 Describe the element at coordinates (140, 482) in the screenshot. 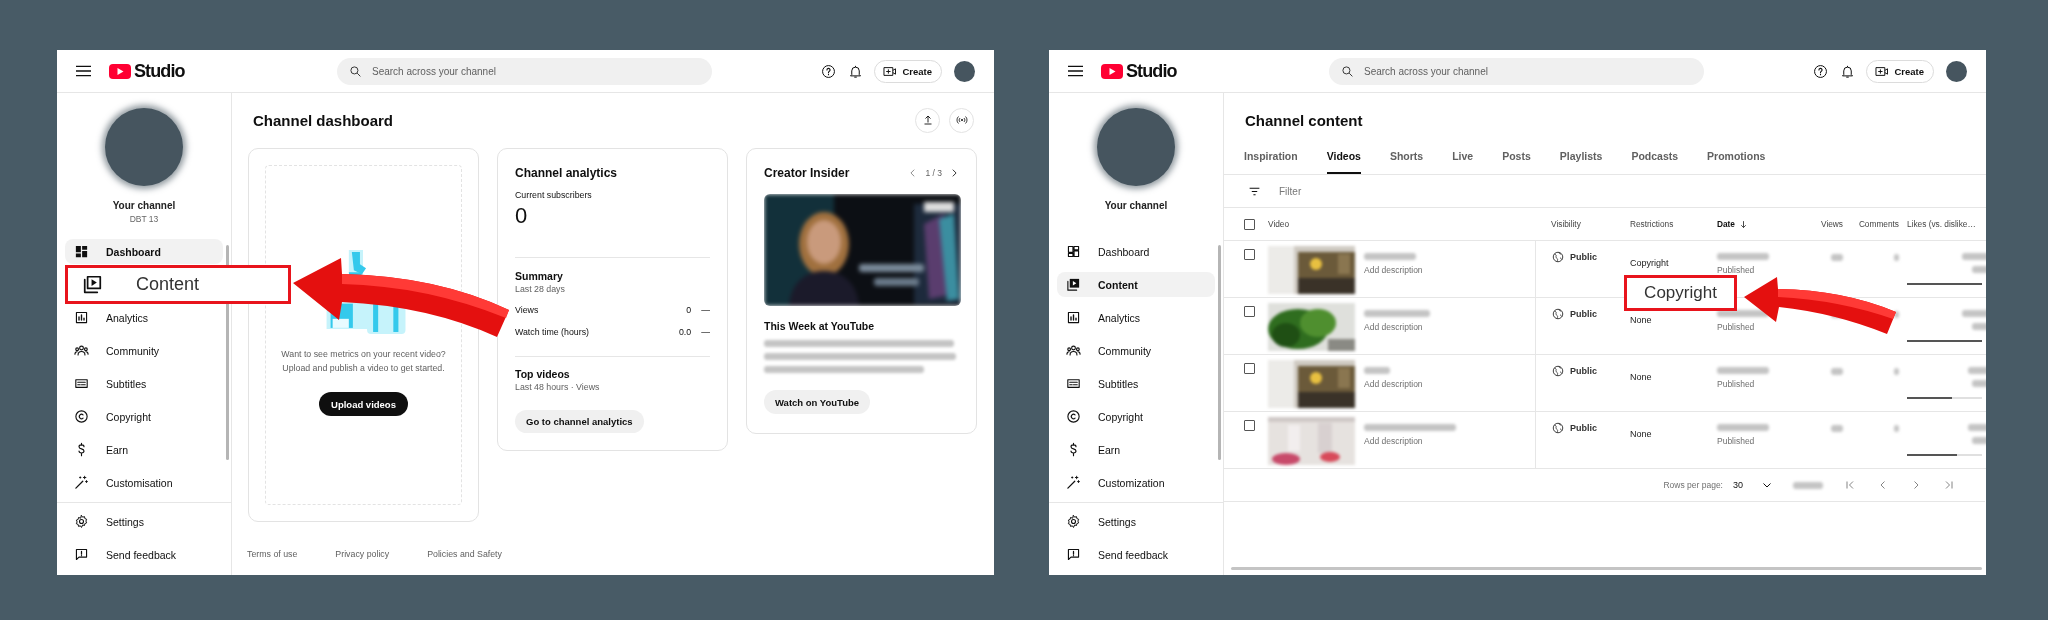

I see `nav-item: Customisation` at that location.